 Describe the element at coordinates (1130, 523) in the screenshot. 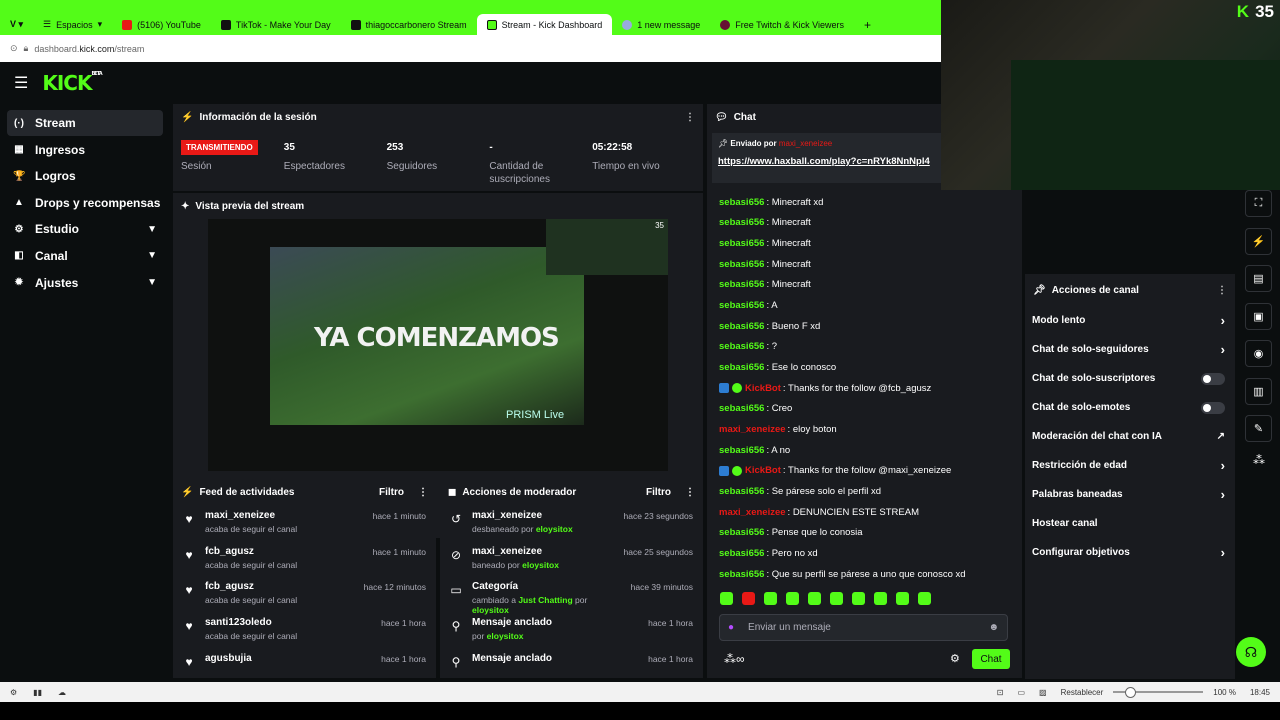

I see `channel-action-item: Hostear canal` at that location.